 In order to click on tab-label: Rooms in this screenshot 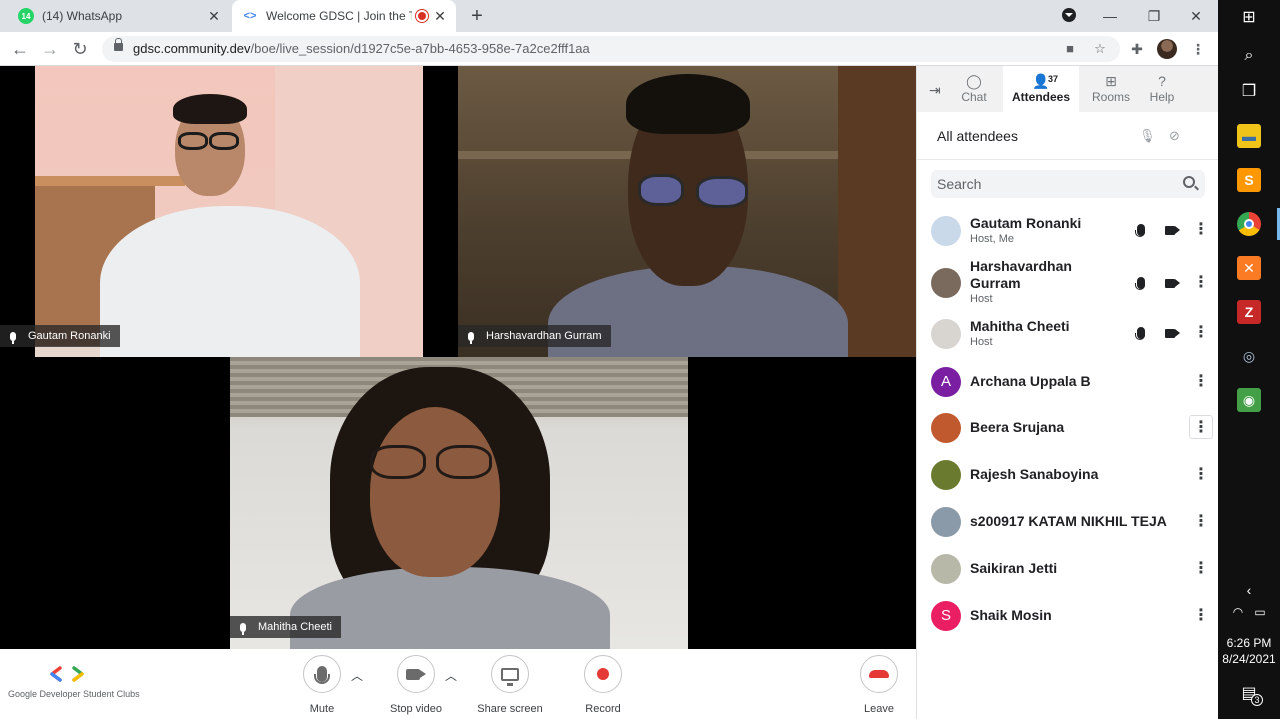, I will do `click(1110, 97)`.